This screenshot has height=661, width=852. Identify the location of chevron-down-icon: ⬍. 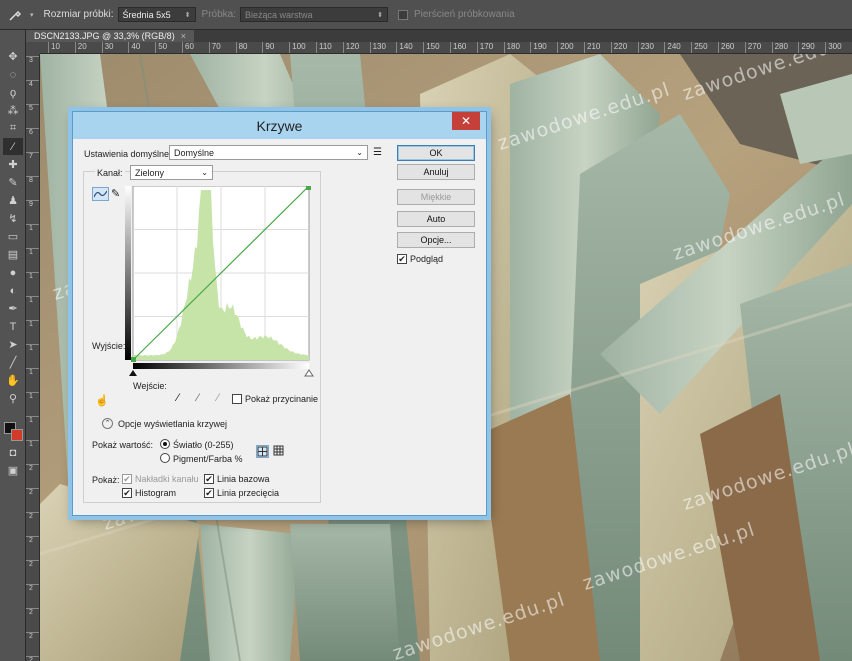
(187, 15).